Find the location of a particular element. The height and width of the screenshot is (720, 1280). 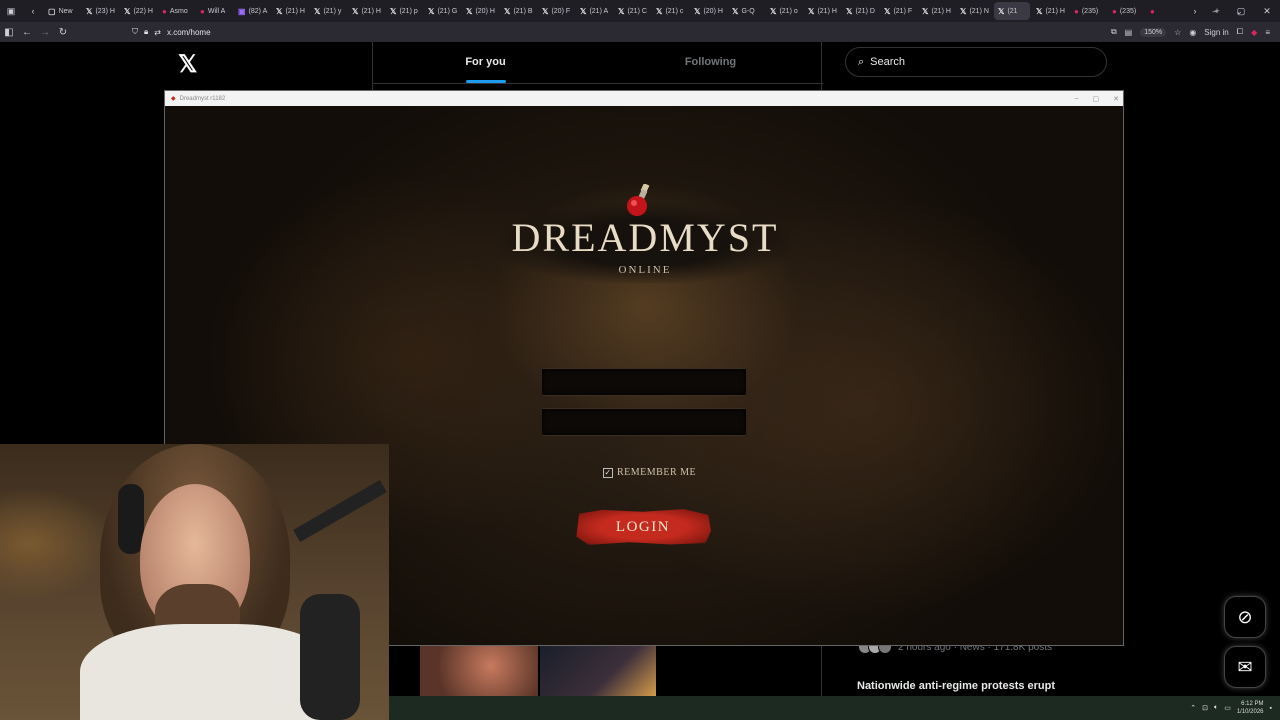

browser-tab: 𝕏 (21) D is located at coordinates (860, 11).